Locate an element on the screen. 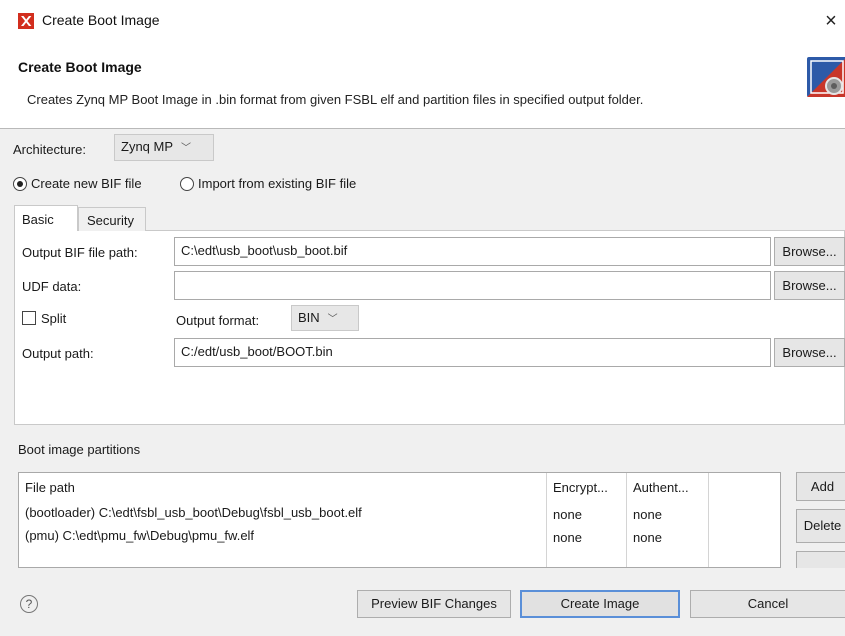  tab-security: Security is located at coordinates (112, 219).